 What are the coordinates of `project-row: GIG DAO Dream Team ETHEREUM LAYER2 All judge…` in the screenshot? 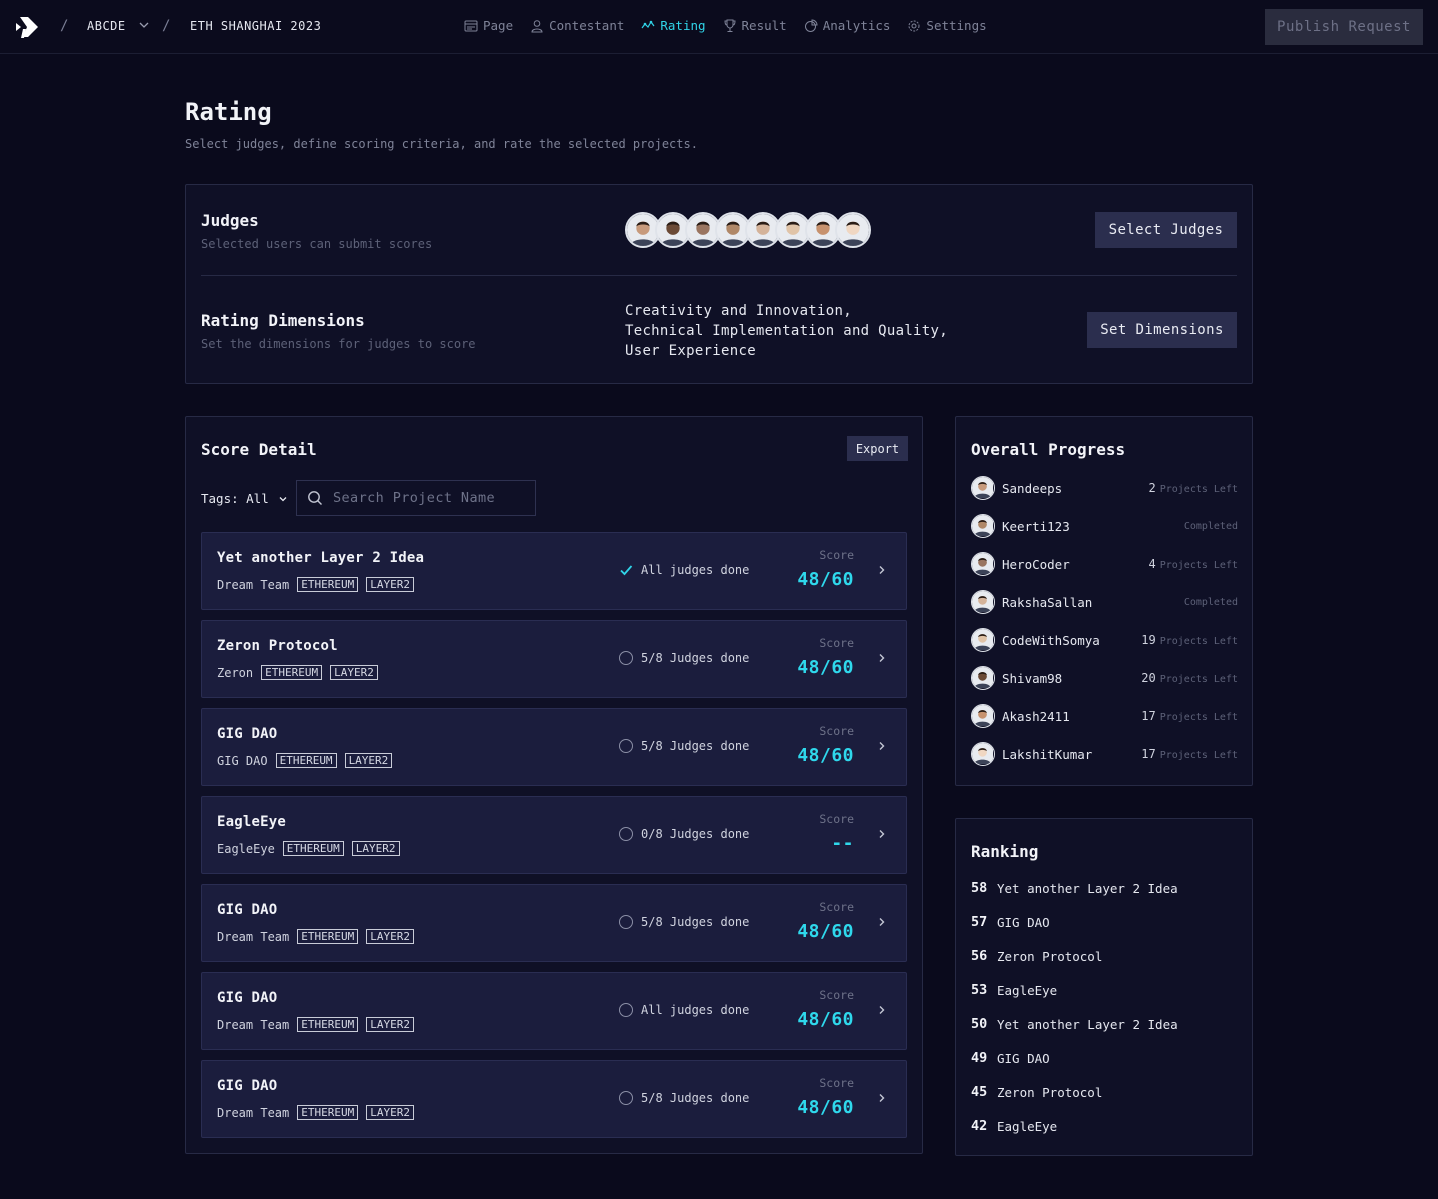 It's located at (554, 1011).